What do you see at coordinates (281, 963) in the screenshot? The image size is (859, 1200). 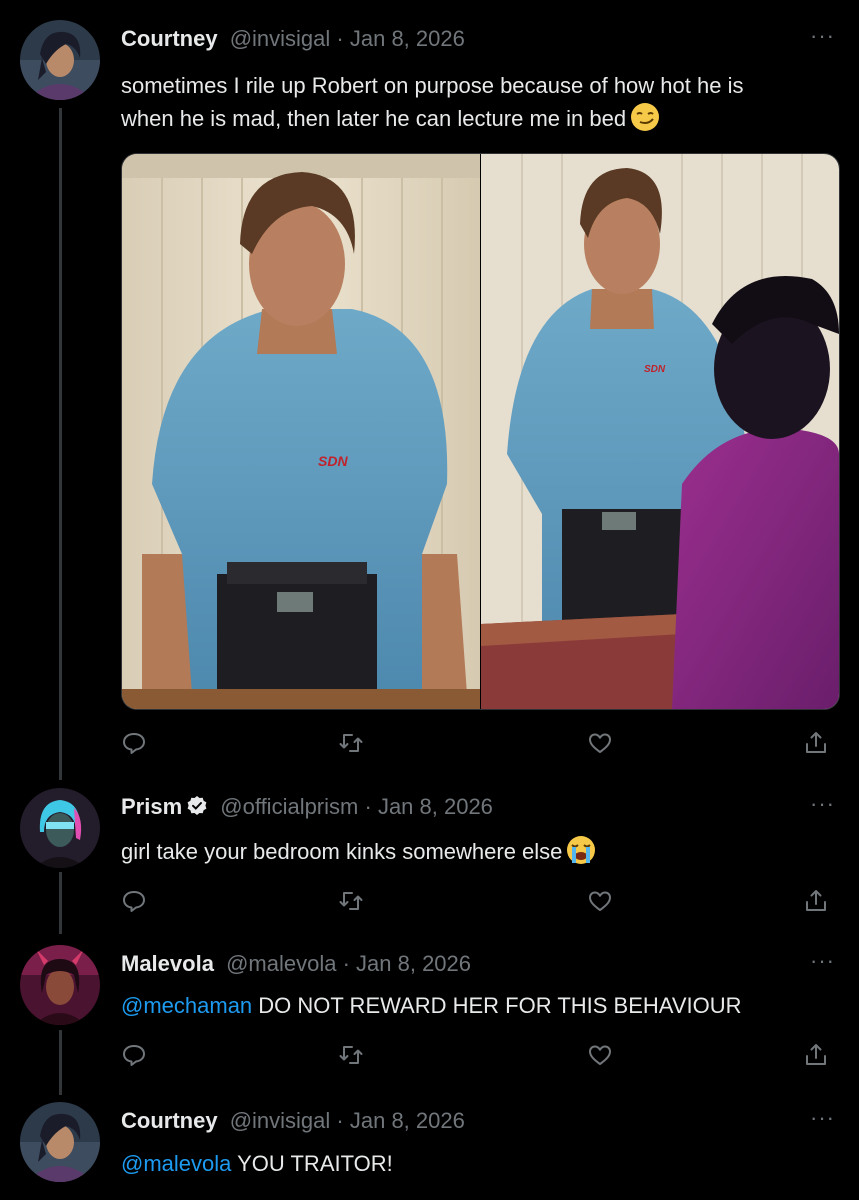 I see `user-handle: @malevola` at bounding box center [281, 963].